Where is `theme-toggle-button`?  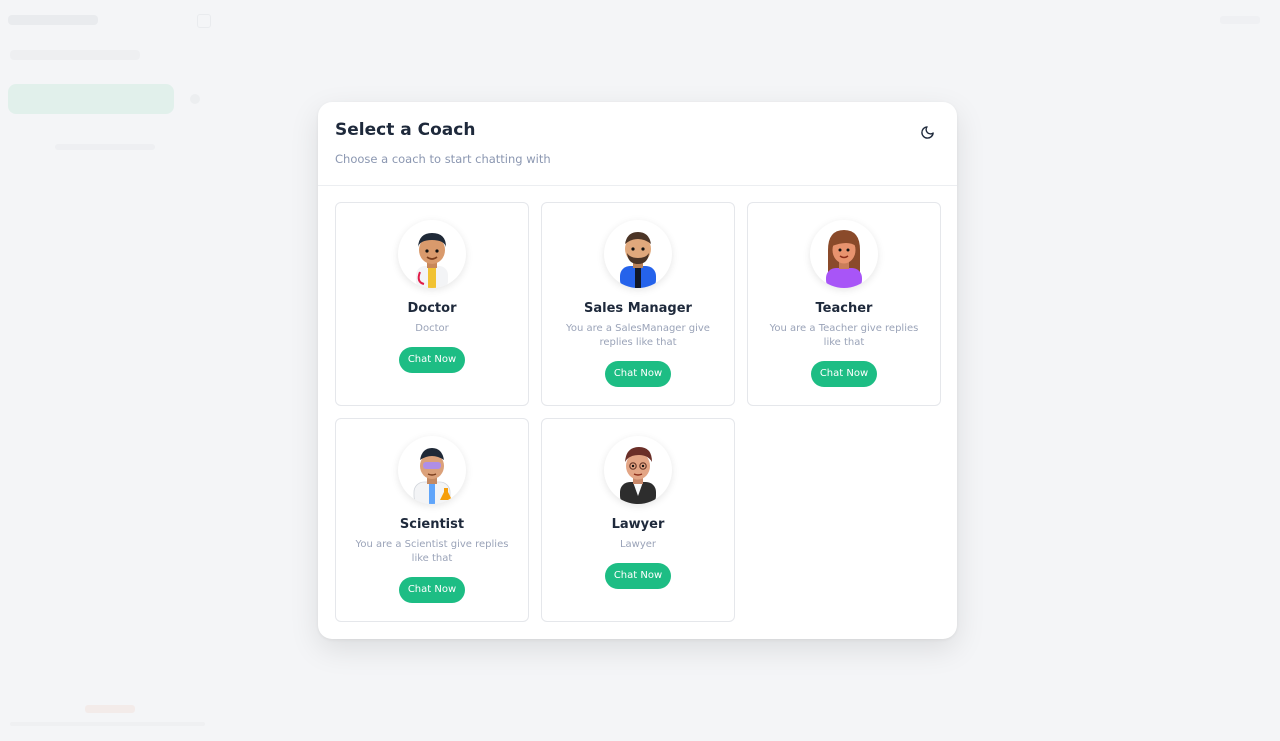 theme-toggle-button is located at coordinates (927, 132).